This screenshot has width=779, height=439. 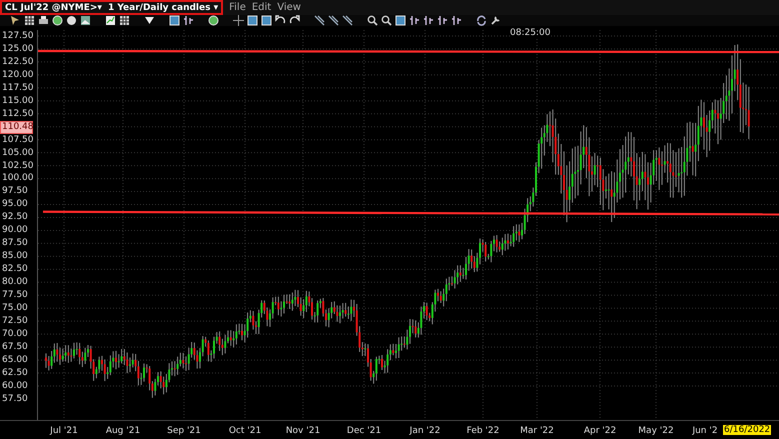 What do you see at coordinates (17, 75) in the screenshot?
I see `axis-label: 120.00` at bounding box center [17, 75].